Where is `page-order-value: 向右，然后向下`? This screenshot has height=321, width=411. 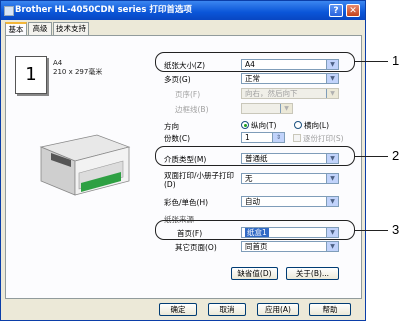
page-order-value: 向右，然后向下 is located at coordinates (271, 93).